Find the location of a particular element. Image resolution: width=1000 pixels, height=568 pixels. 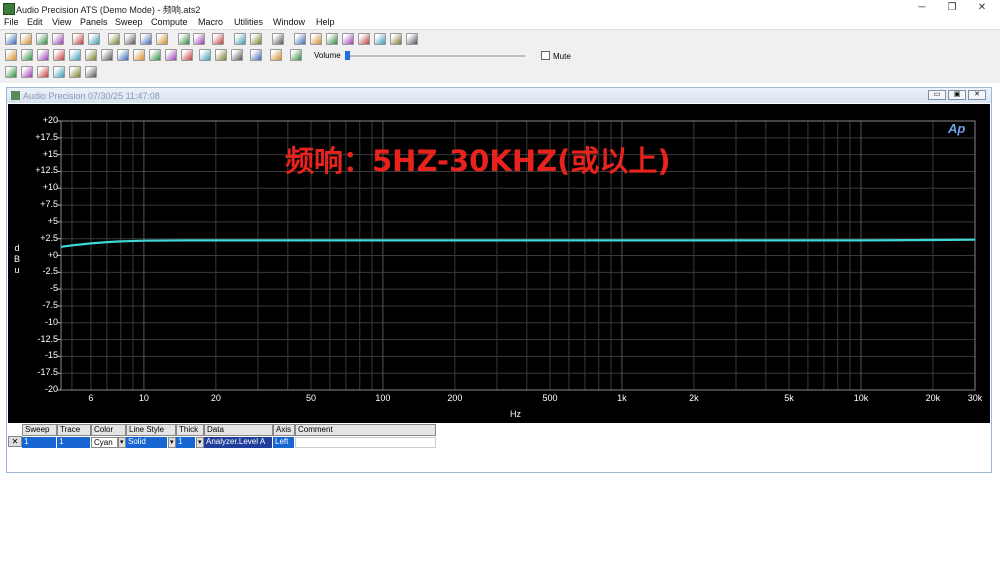

menu-edit: Edit is located at coordinates (35, 22).